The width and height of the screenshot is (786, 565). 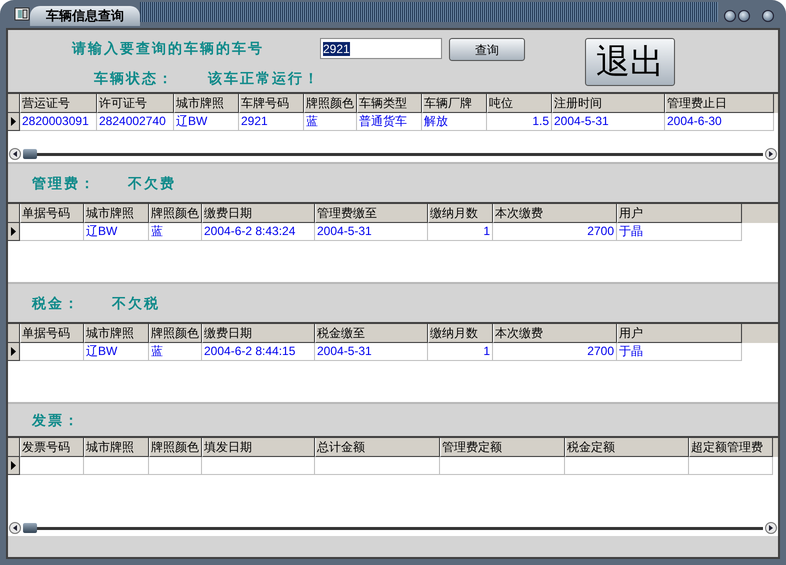 I want to click on column-header: 管理费止日, so click(x=719, y=103).